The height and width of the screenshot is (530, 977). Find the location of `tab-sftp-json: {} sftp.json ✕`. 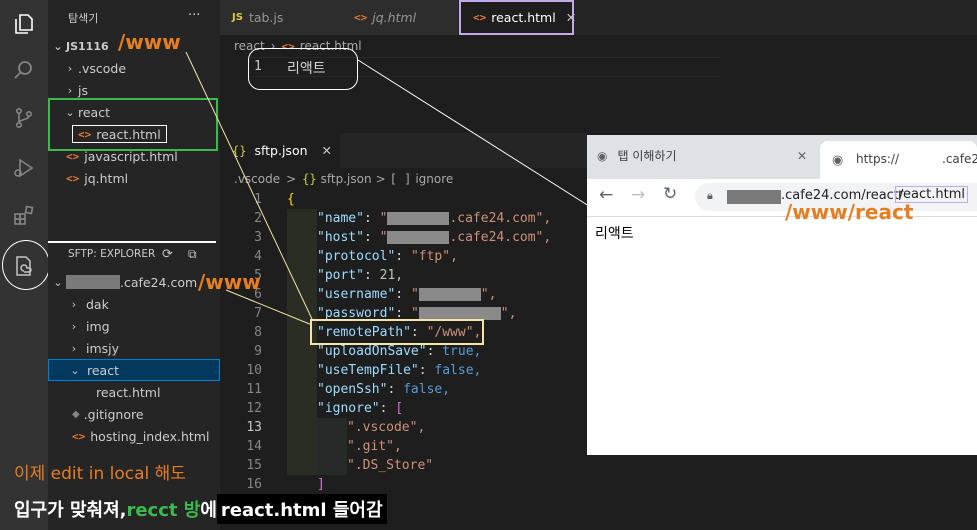

tab-sftp-json: {} sftp.json ✕ is located at coordinates (280, 150).